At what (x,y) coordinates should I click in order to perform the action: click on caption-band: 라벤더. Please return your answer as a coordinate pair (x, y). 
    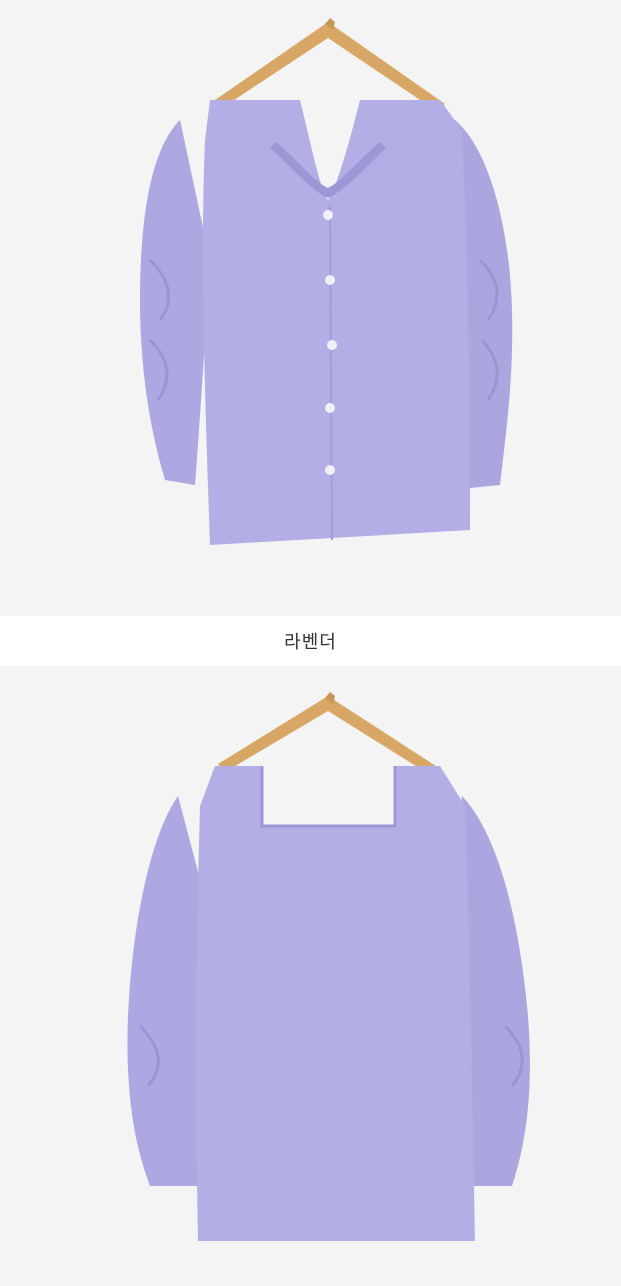
    Looking at the image, I should click on (310, 641).